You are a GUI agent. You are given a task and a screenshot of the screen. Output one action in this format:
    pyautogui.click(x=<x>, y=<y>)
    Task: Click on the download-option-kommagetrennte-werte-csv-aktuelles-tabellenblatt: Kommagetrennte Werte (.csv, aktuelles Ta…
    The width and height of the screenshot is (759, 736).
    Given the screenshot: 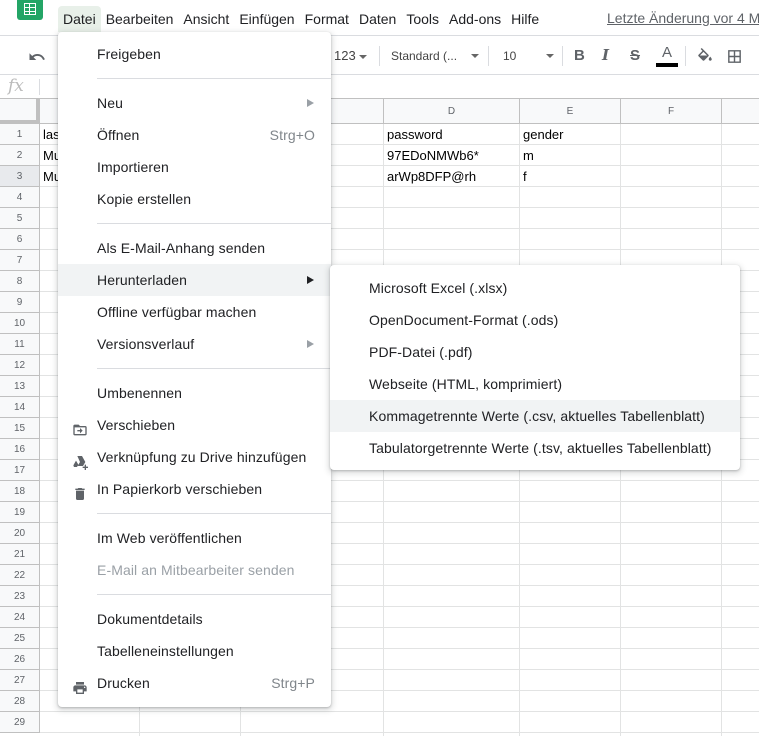 What is the action you would take?
    pyautogui.click(x=535, y=416)
    